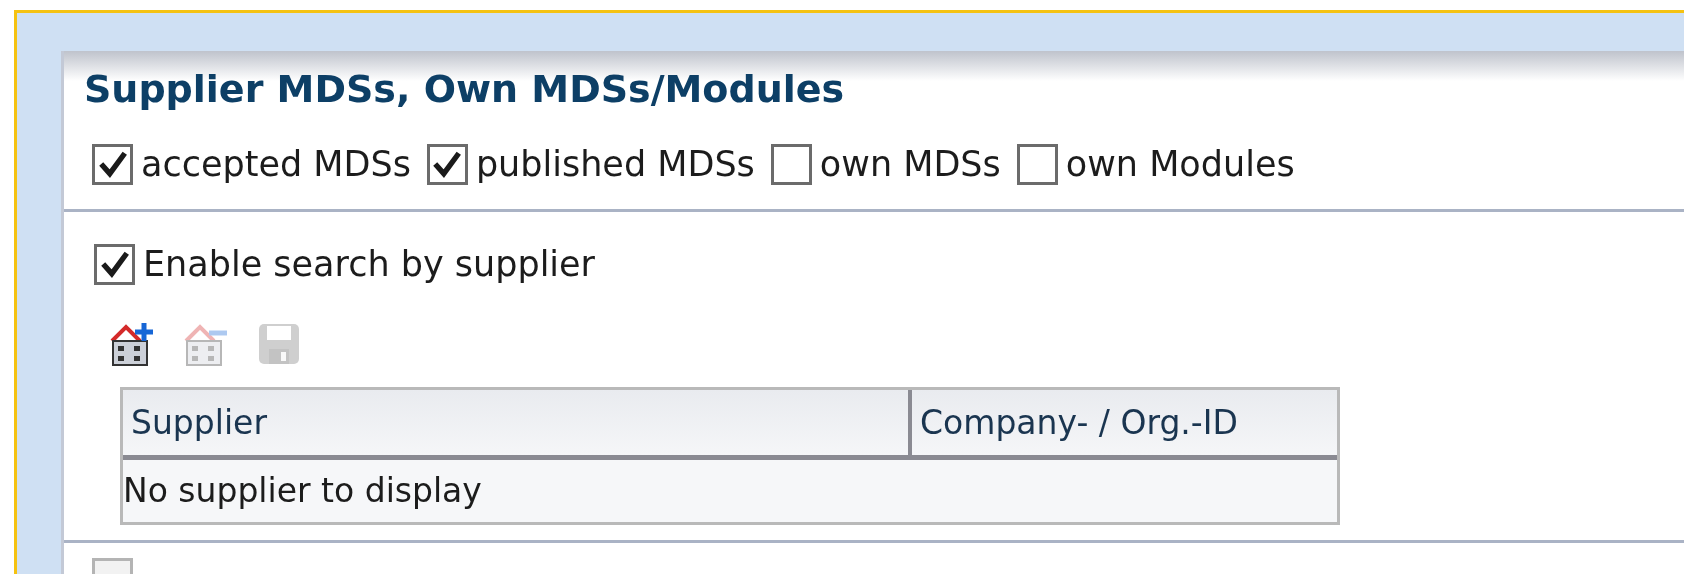 This screenshot has height=574, width=1684. Describe the element at coordinates (465, 89) in the screenshot. I see `panel-title: Supplier MDSs, Own MDSs/Modules` at that location.